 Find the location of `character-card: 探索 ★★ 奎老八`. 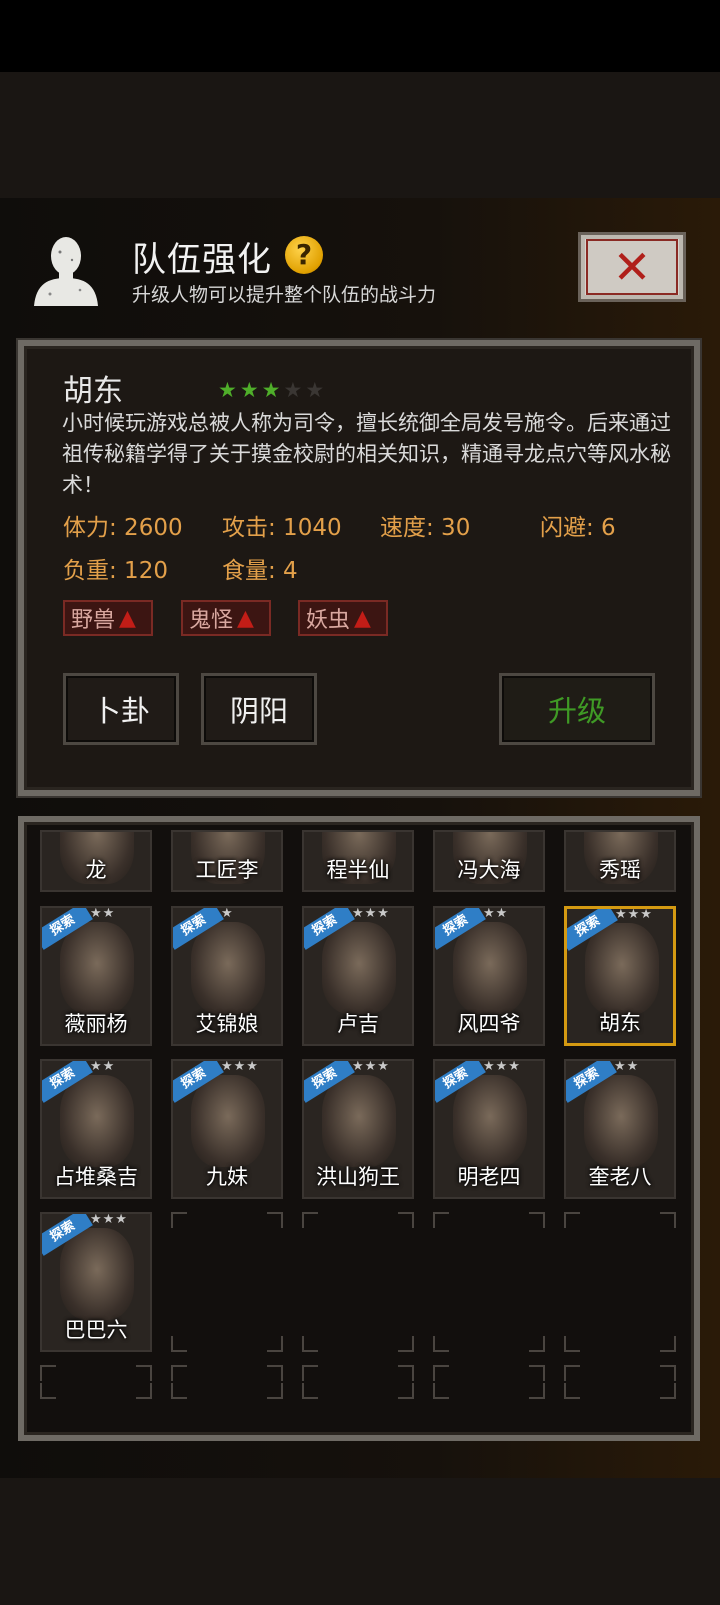

character-card: 探索 ★★ 奎老八 is located at coordinates (620, 1129).